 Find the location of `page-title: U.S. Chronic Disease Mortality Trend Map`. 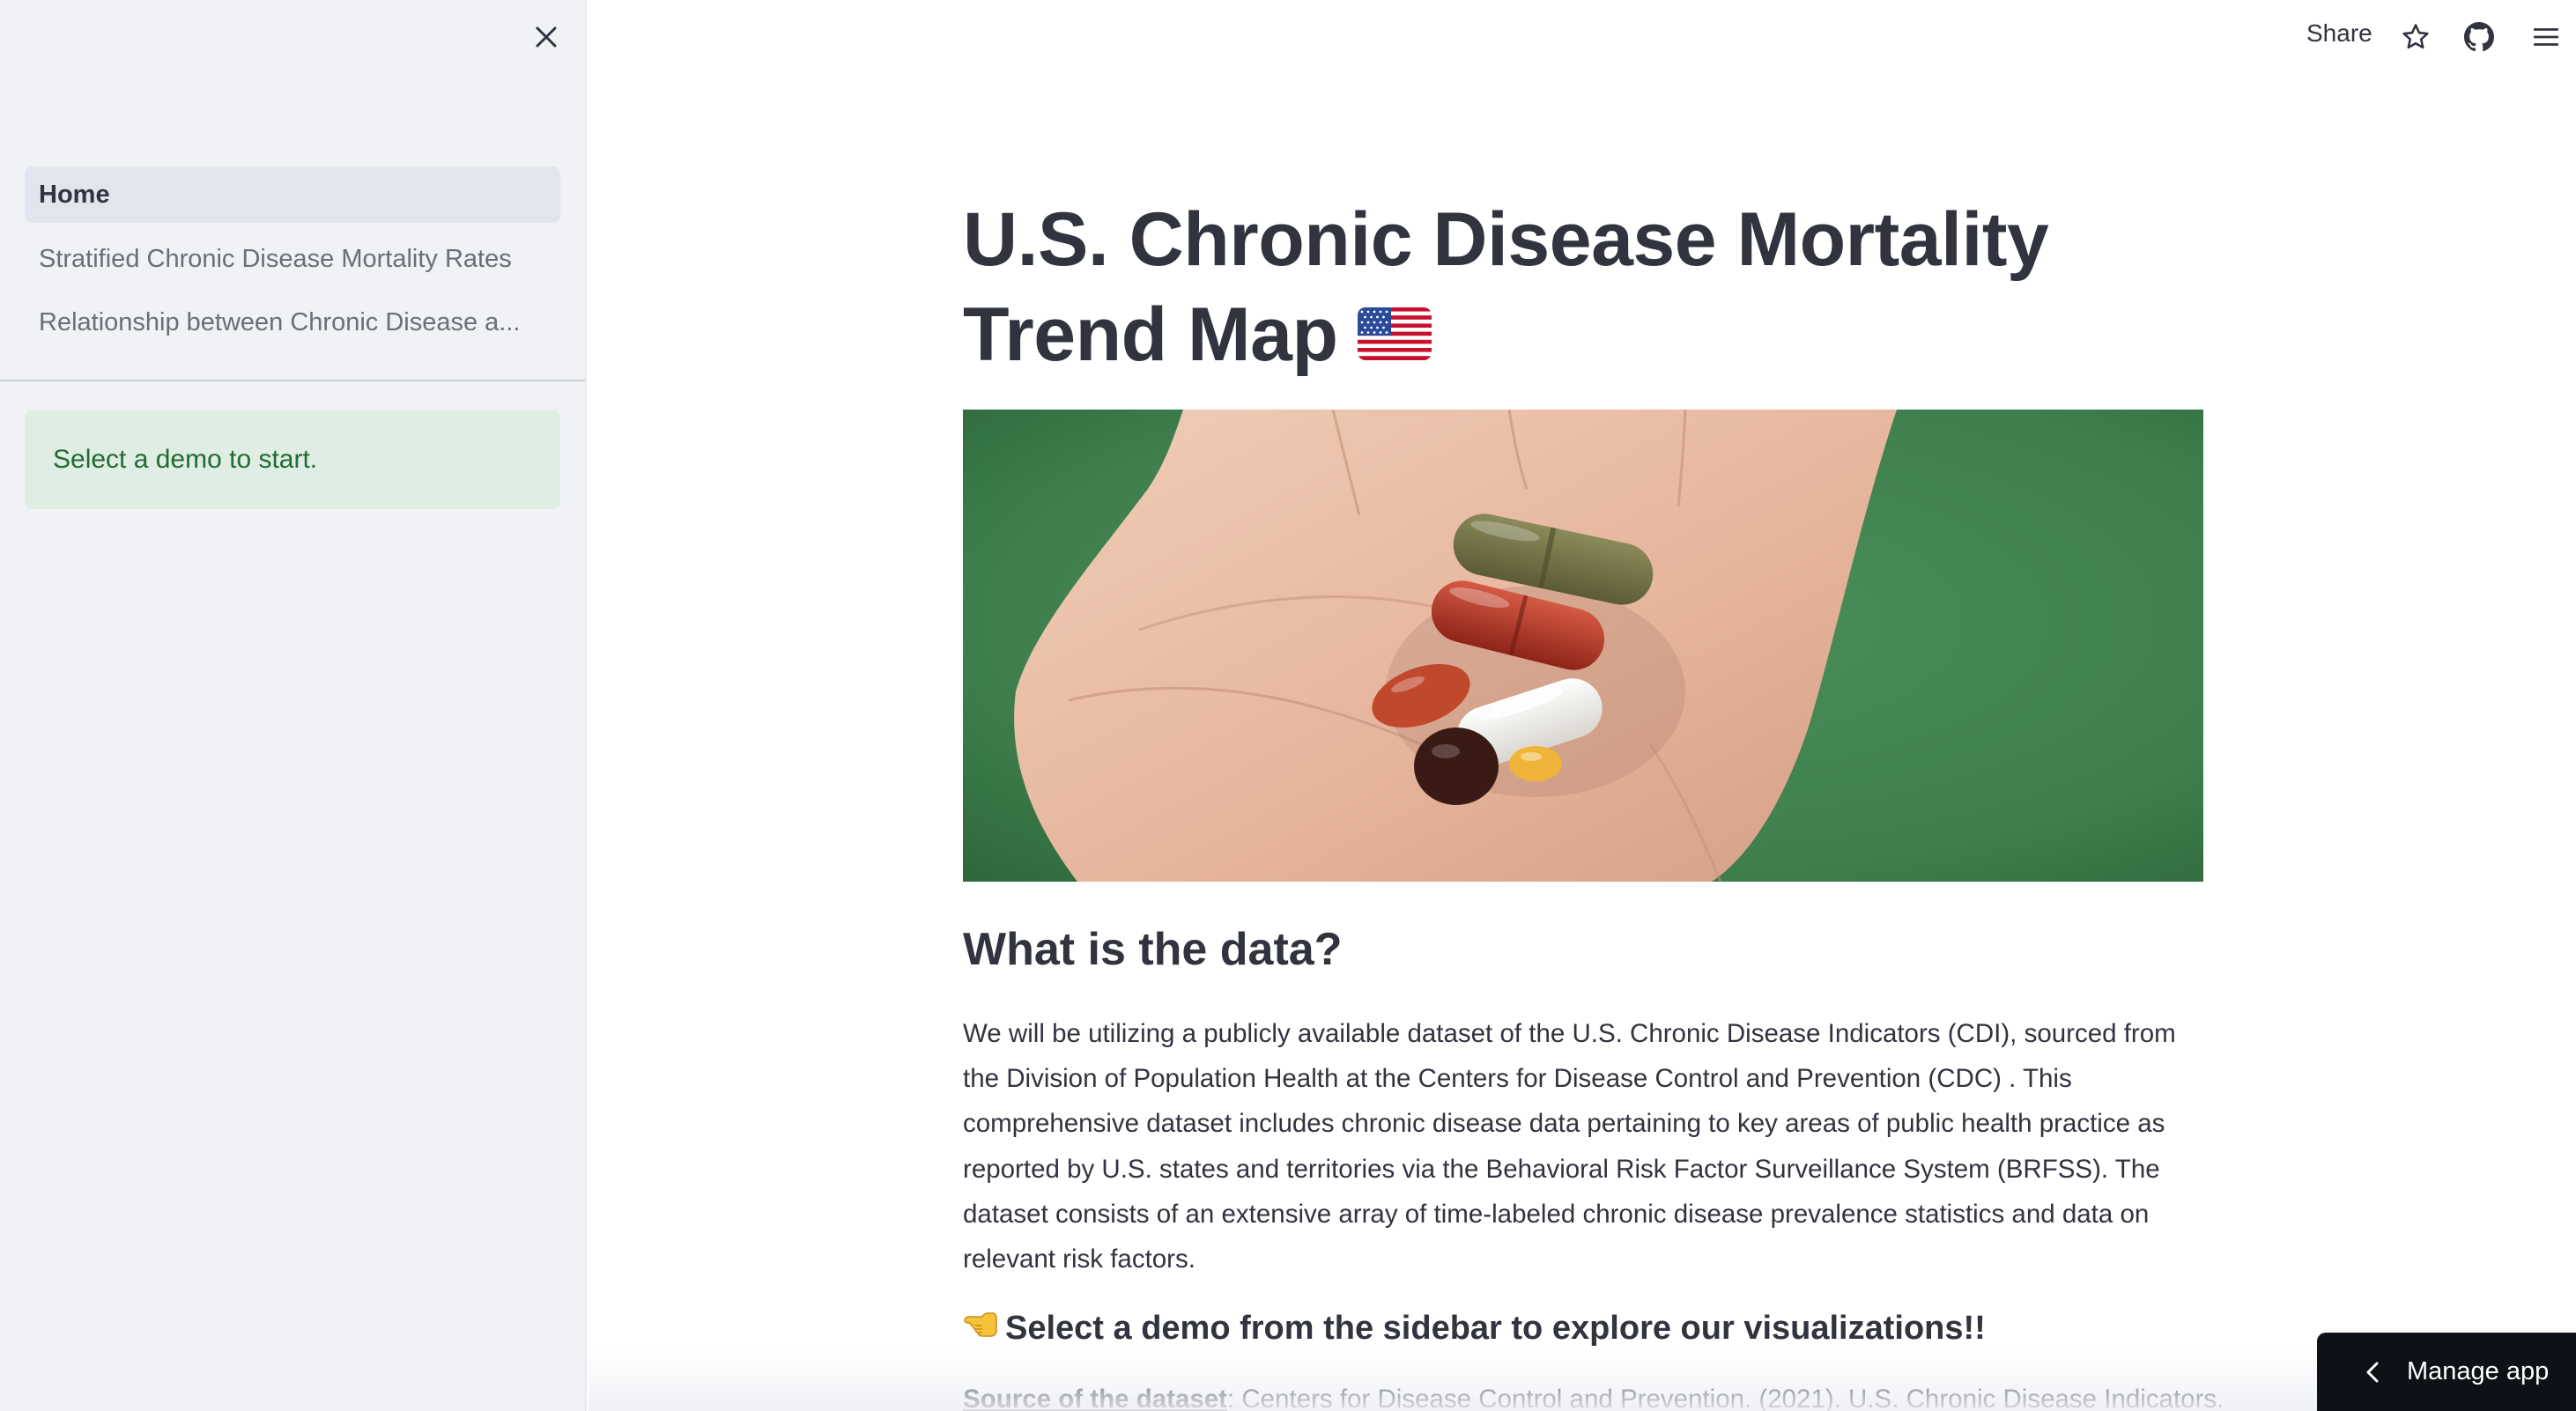

page-title: U.S. Chronic Disease Mortality Trend Map is located at coordinates (1583, 290).